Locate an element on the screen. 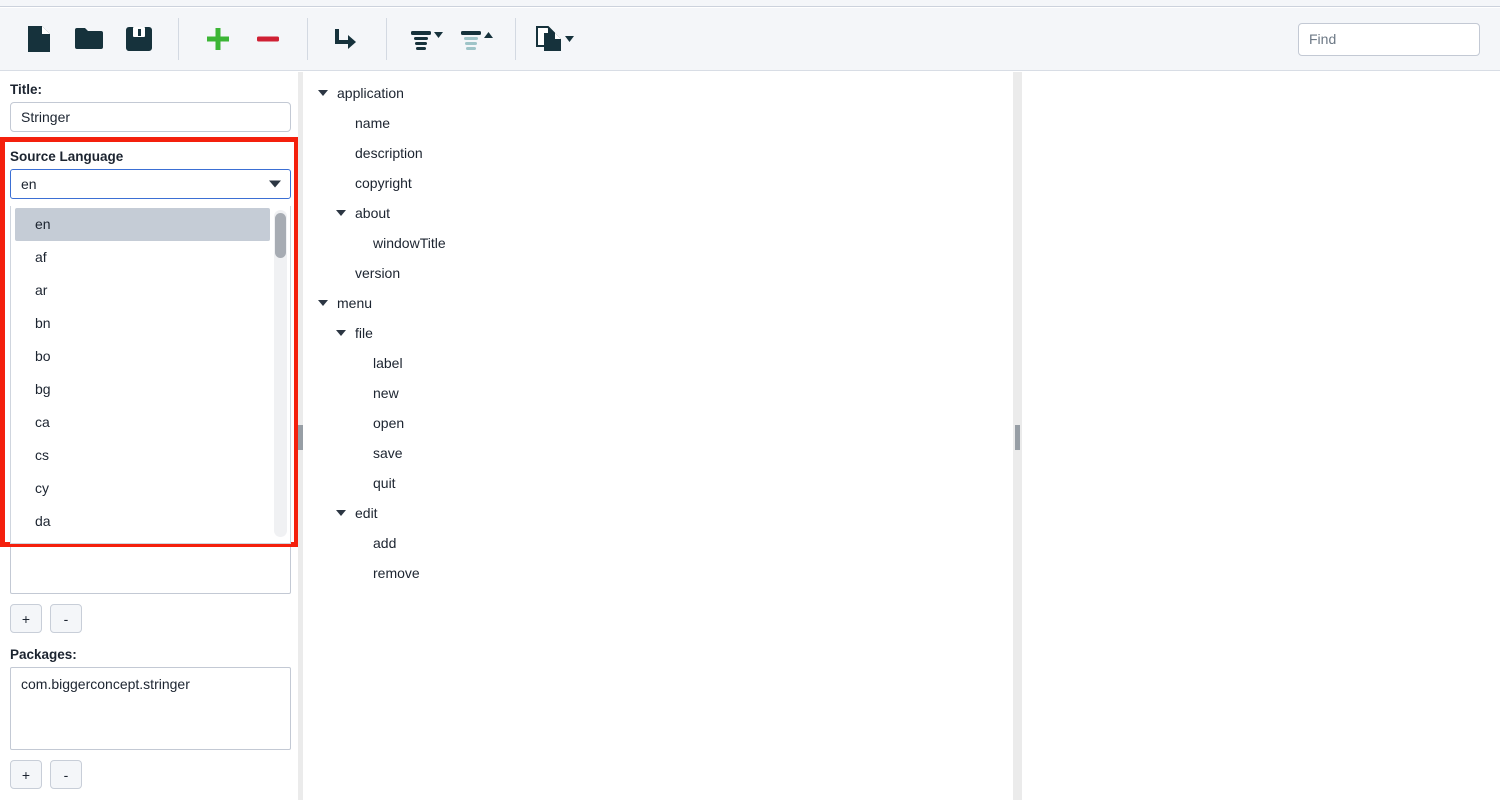 This screenshot has width=1500, height=800. save-button is located at coordinates (139, 39).